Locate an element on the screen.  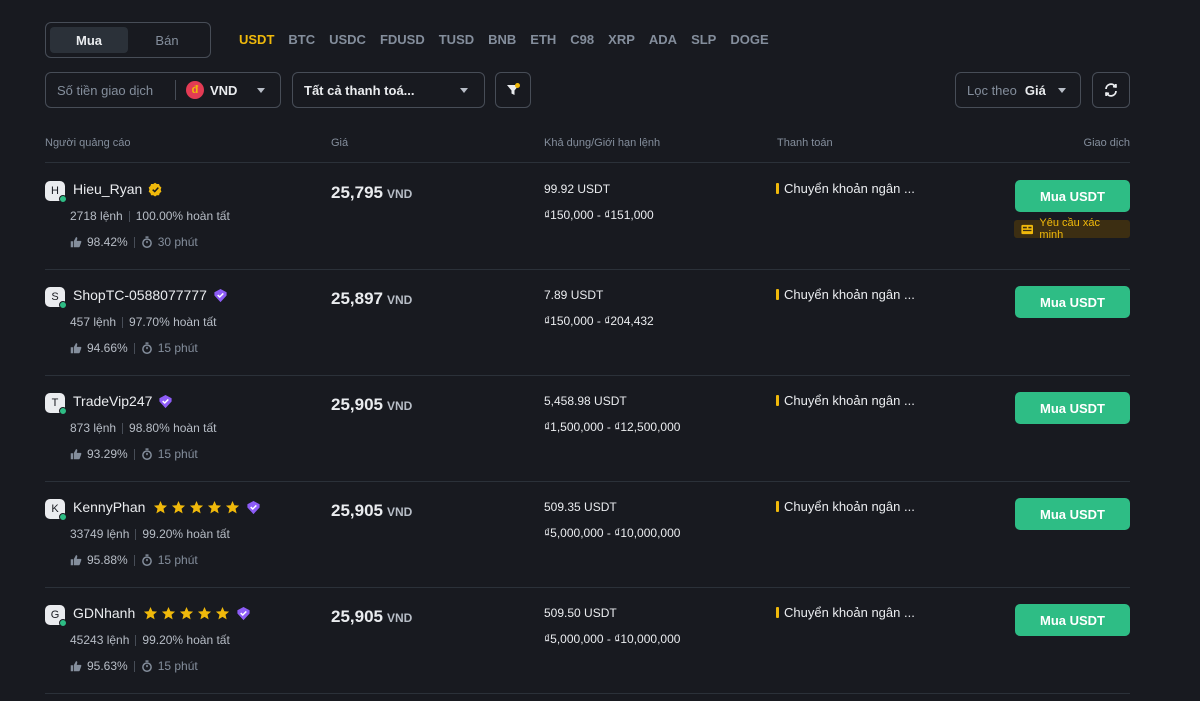
sort-label: Lọc theo is located at coordinates (992, 90).